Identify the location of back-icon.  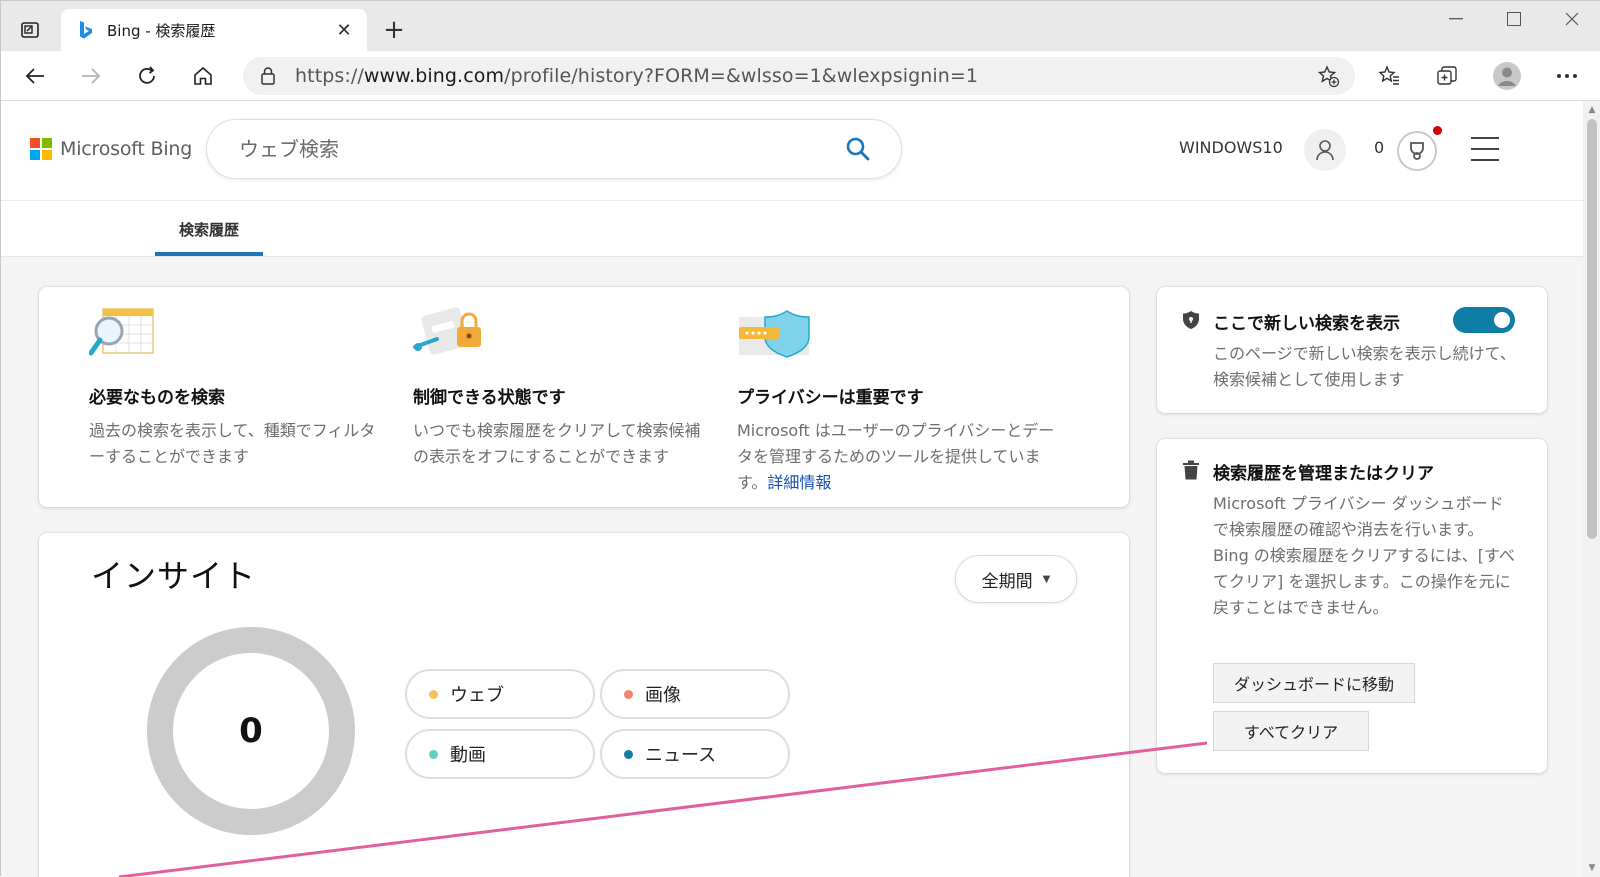
(35, 76).